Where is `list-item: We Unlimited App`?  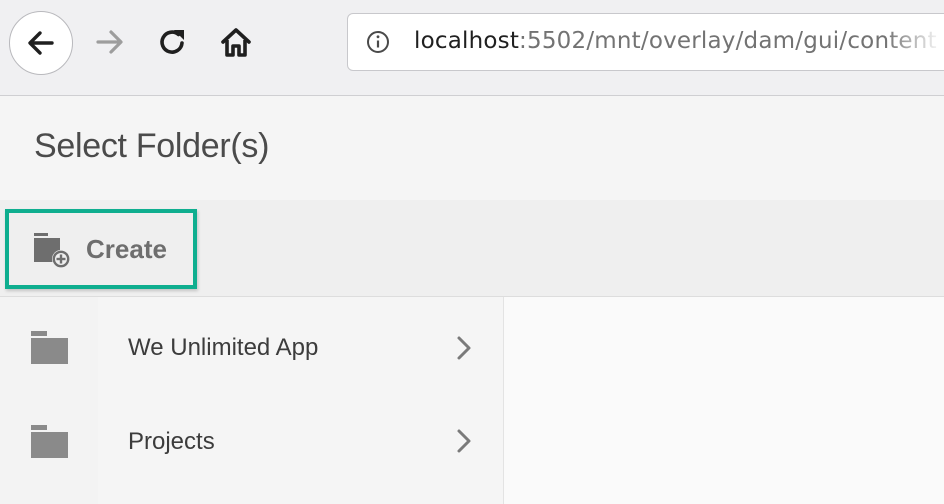
list-item: We Unlimited App is located at coordinates (251, 347).